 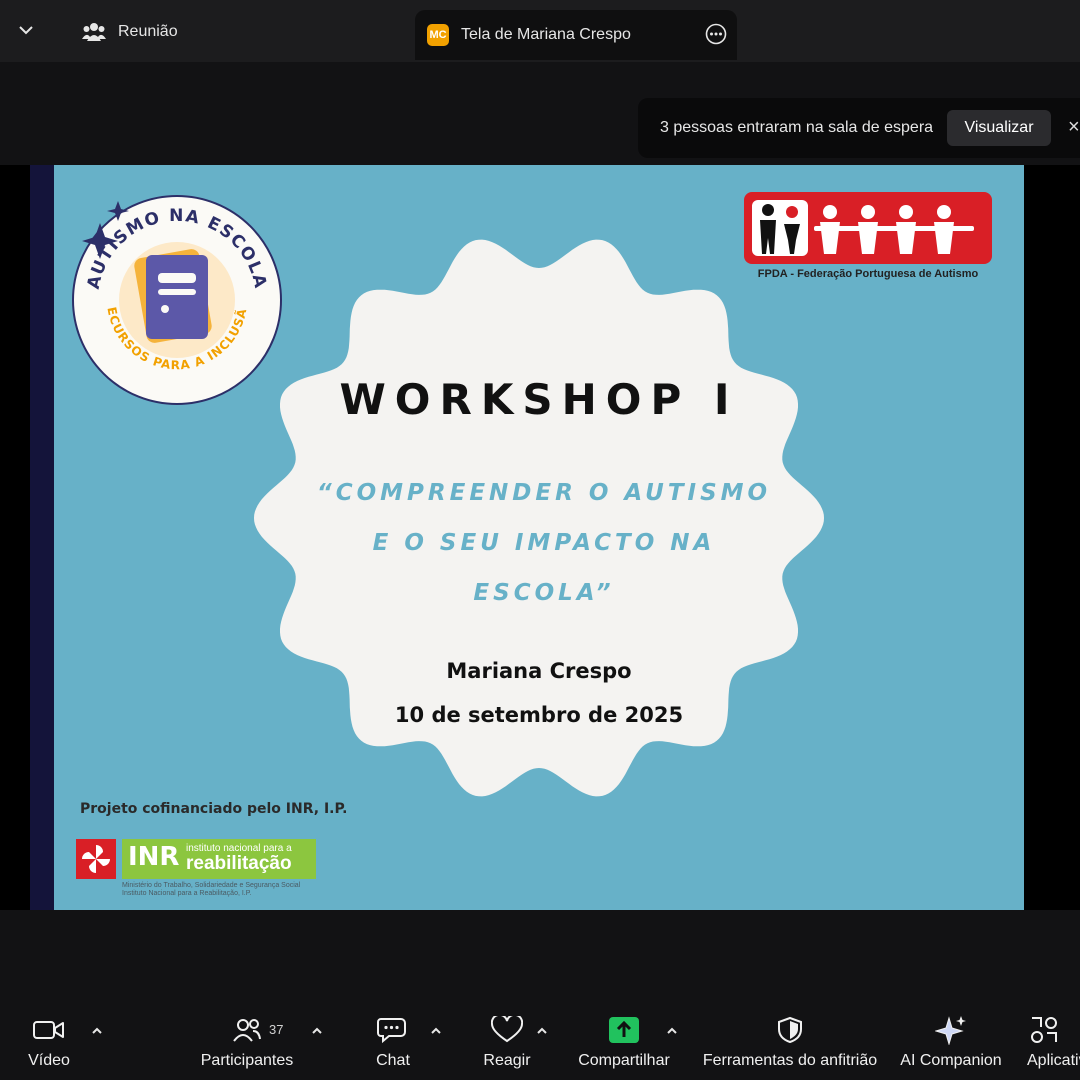 What do you see at coordinates (438, 35) in the screenshot?
I see `user-avatar-badge: MC` at bounding box center [438, 35].